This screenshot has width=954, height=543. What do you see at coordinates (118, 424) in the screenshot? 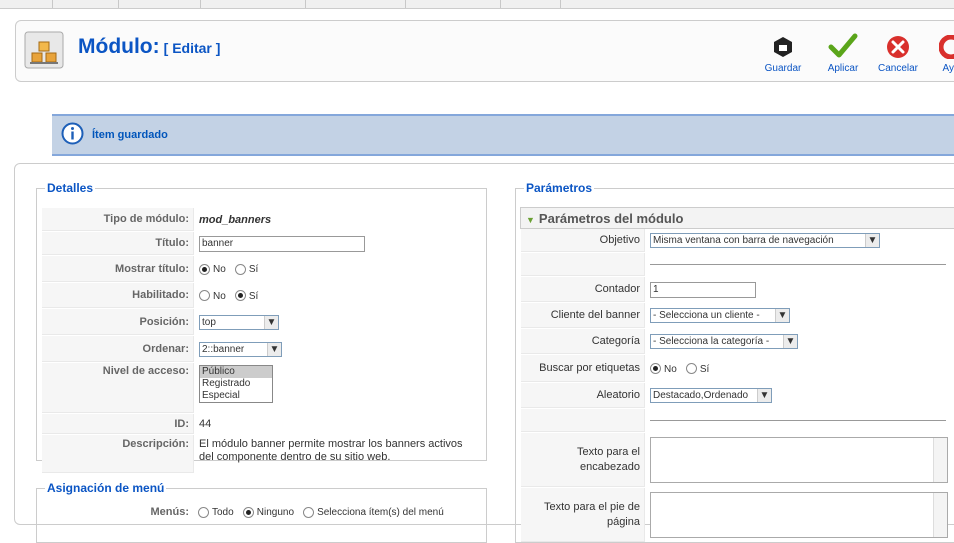
I see `id-label: ID:` at bounding box center [118, 424].